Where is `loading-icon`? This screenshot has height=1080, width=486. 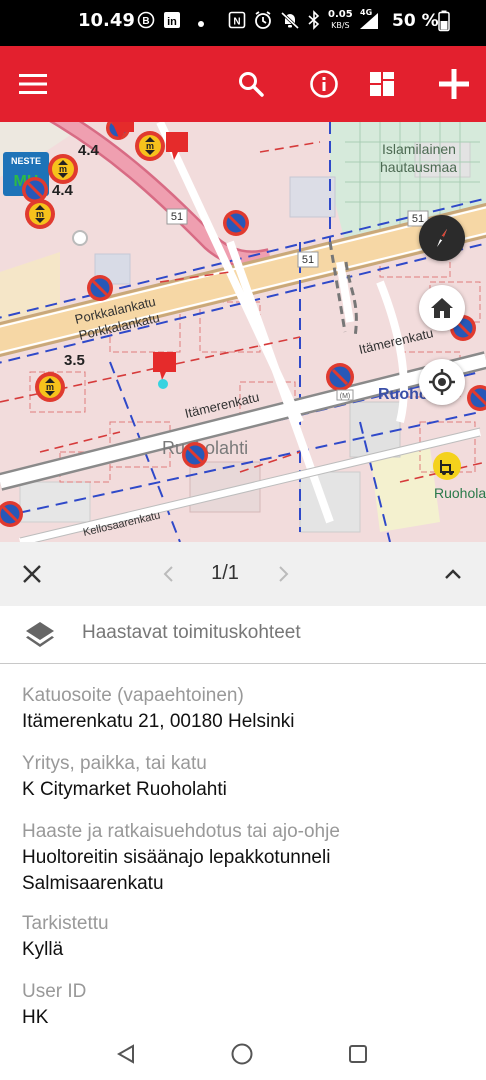 loading-icon is located at coordinates (447, 466).